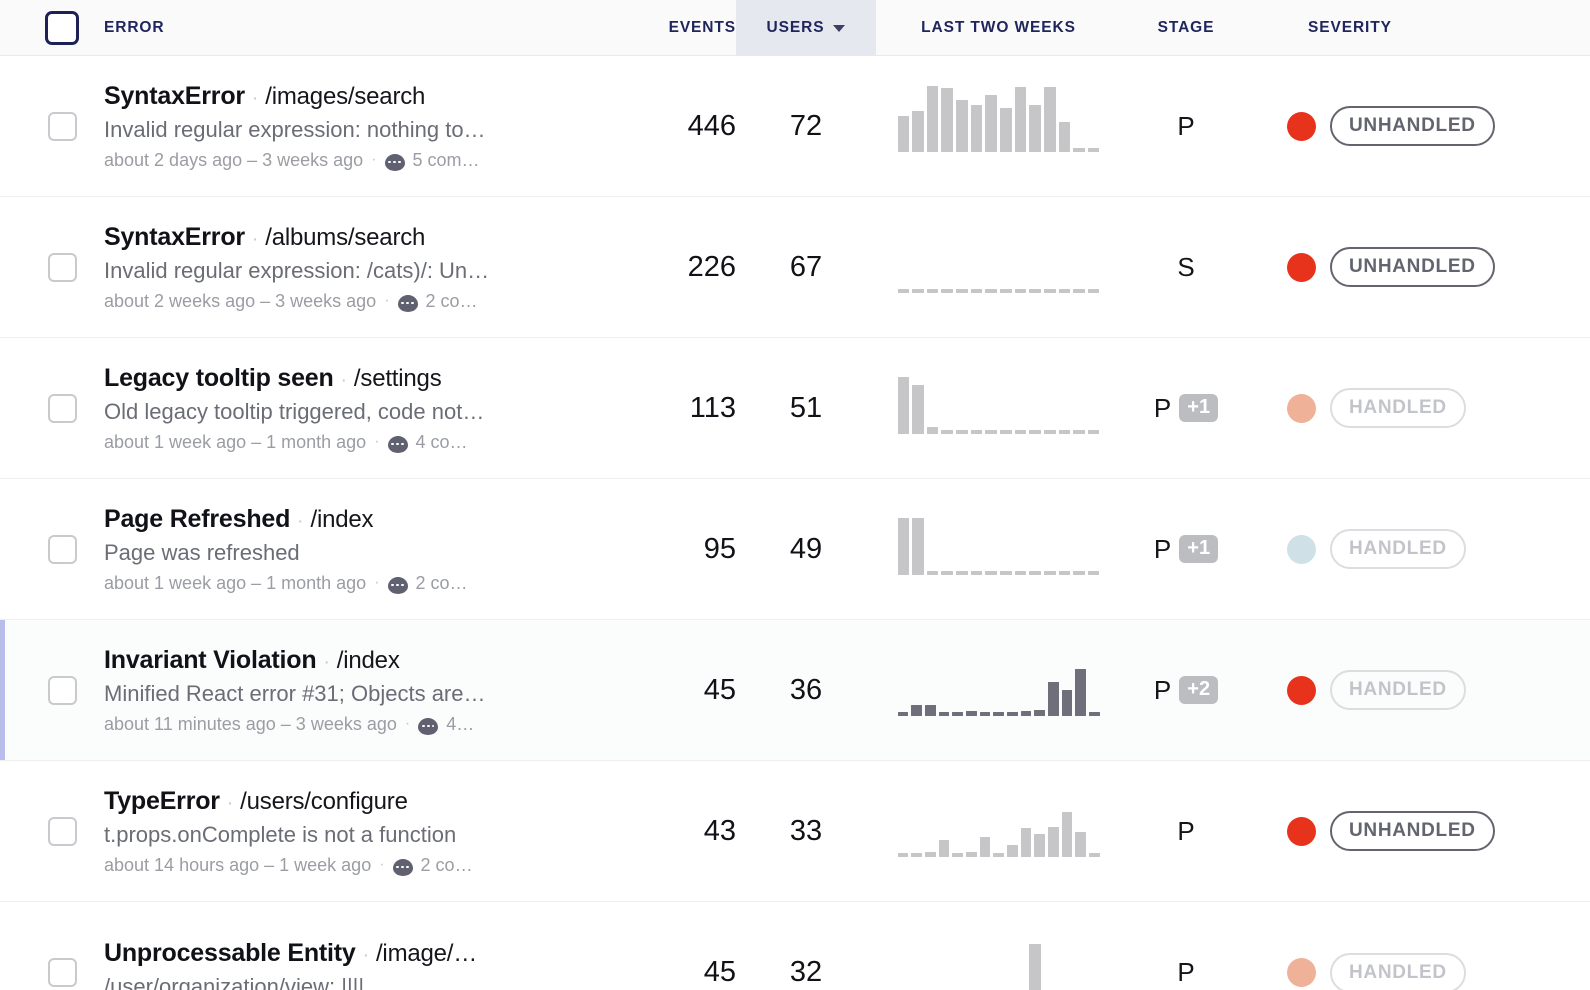 This screenshot has height=990, width=1590. I want to click on error-message: /user/organization/view: ||||, so click(234, 981).